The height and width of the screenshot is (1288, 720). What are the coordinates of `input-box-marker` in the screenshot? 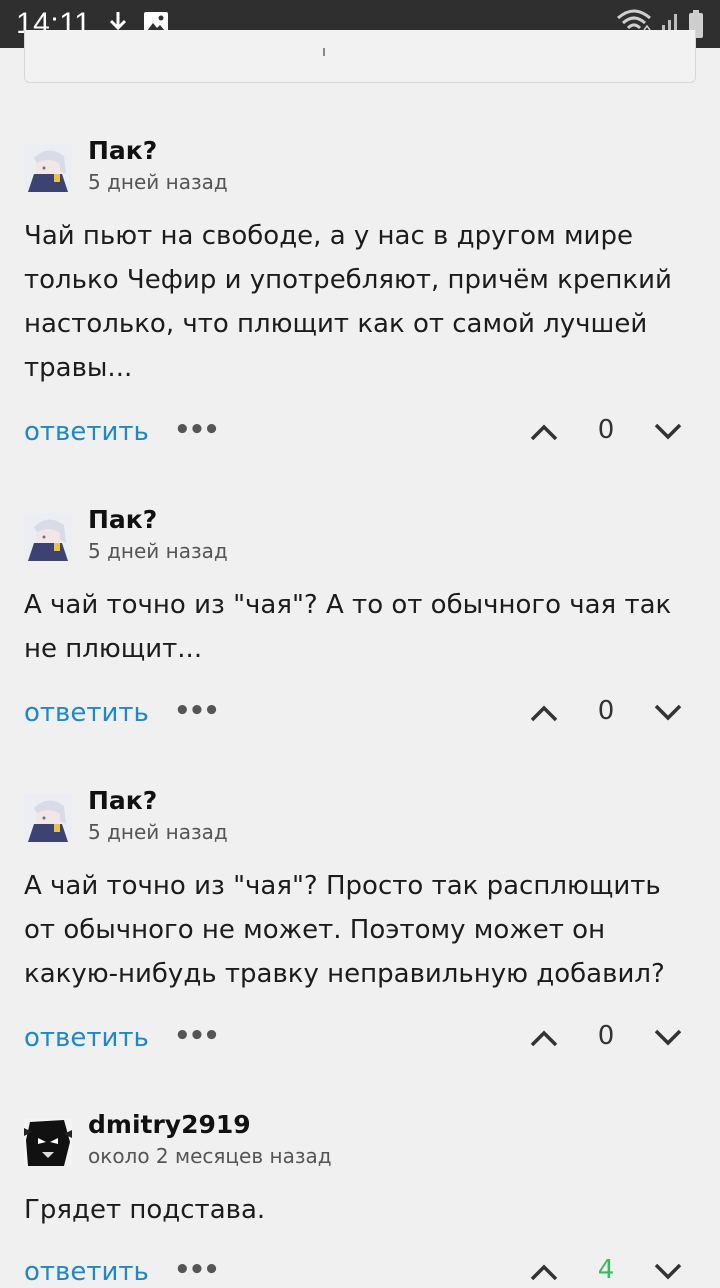 It's located at (324, 52).